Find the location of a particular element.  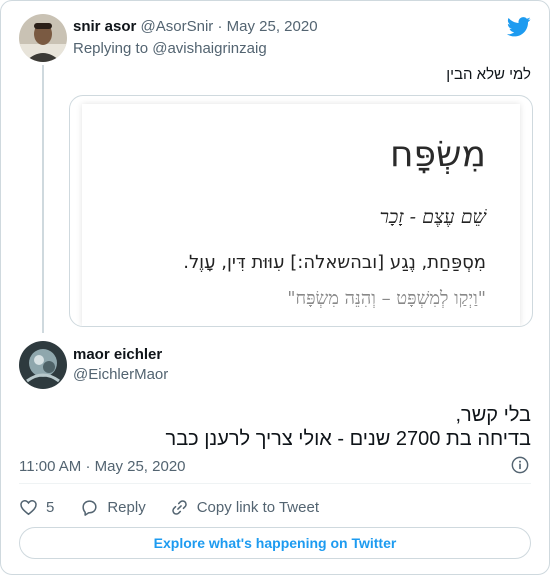

info-icon is located at coordinates (520, 465).